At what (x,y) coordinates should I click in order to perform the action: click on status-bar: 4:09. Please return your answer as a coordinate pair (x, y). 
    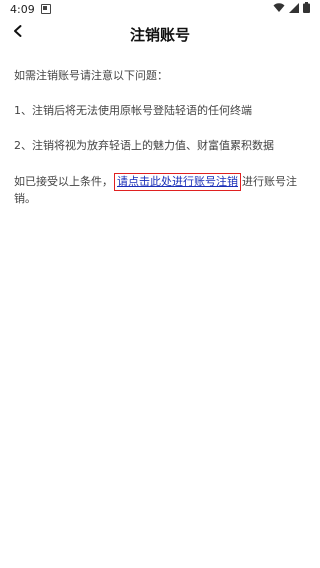
    Looking at the image, I should click on (160, 9).